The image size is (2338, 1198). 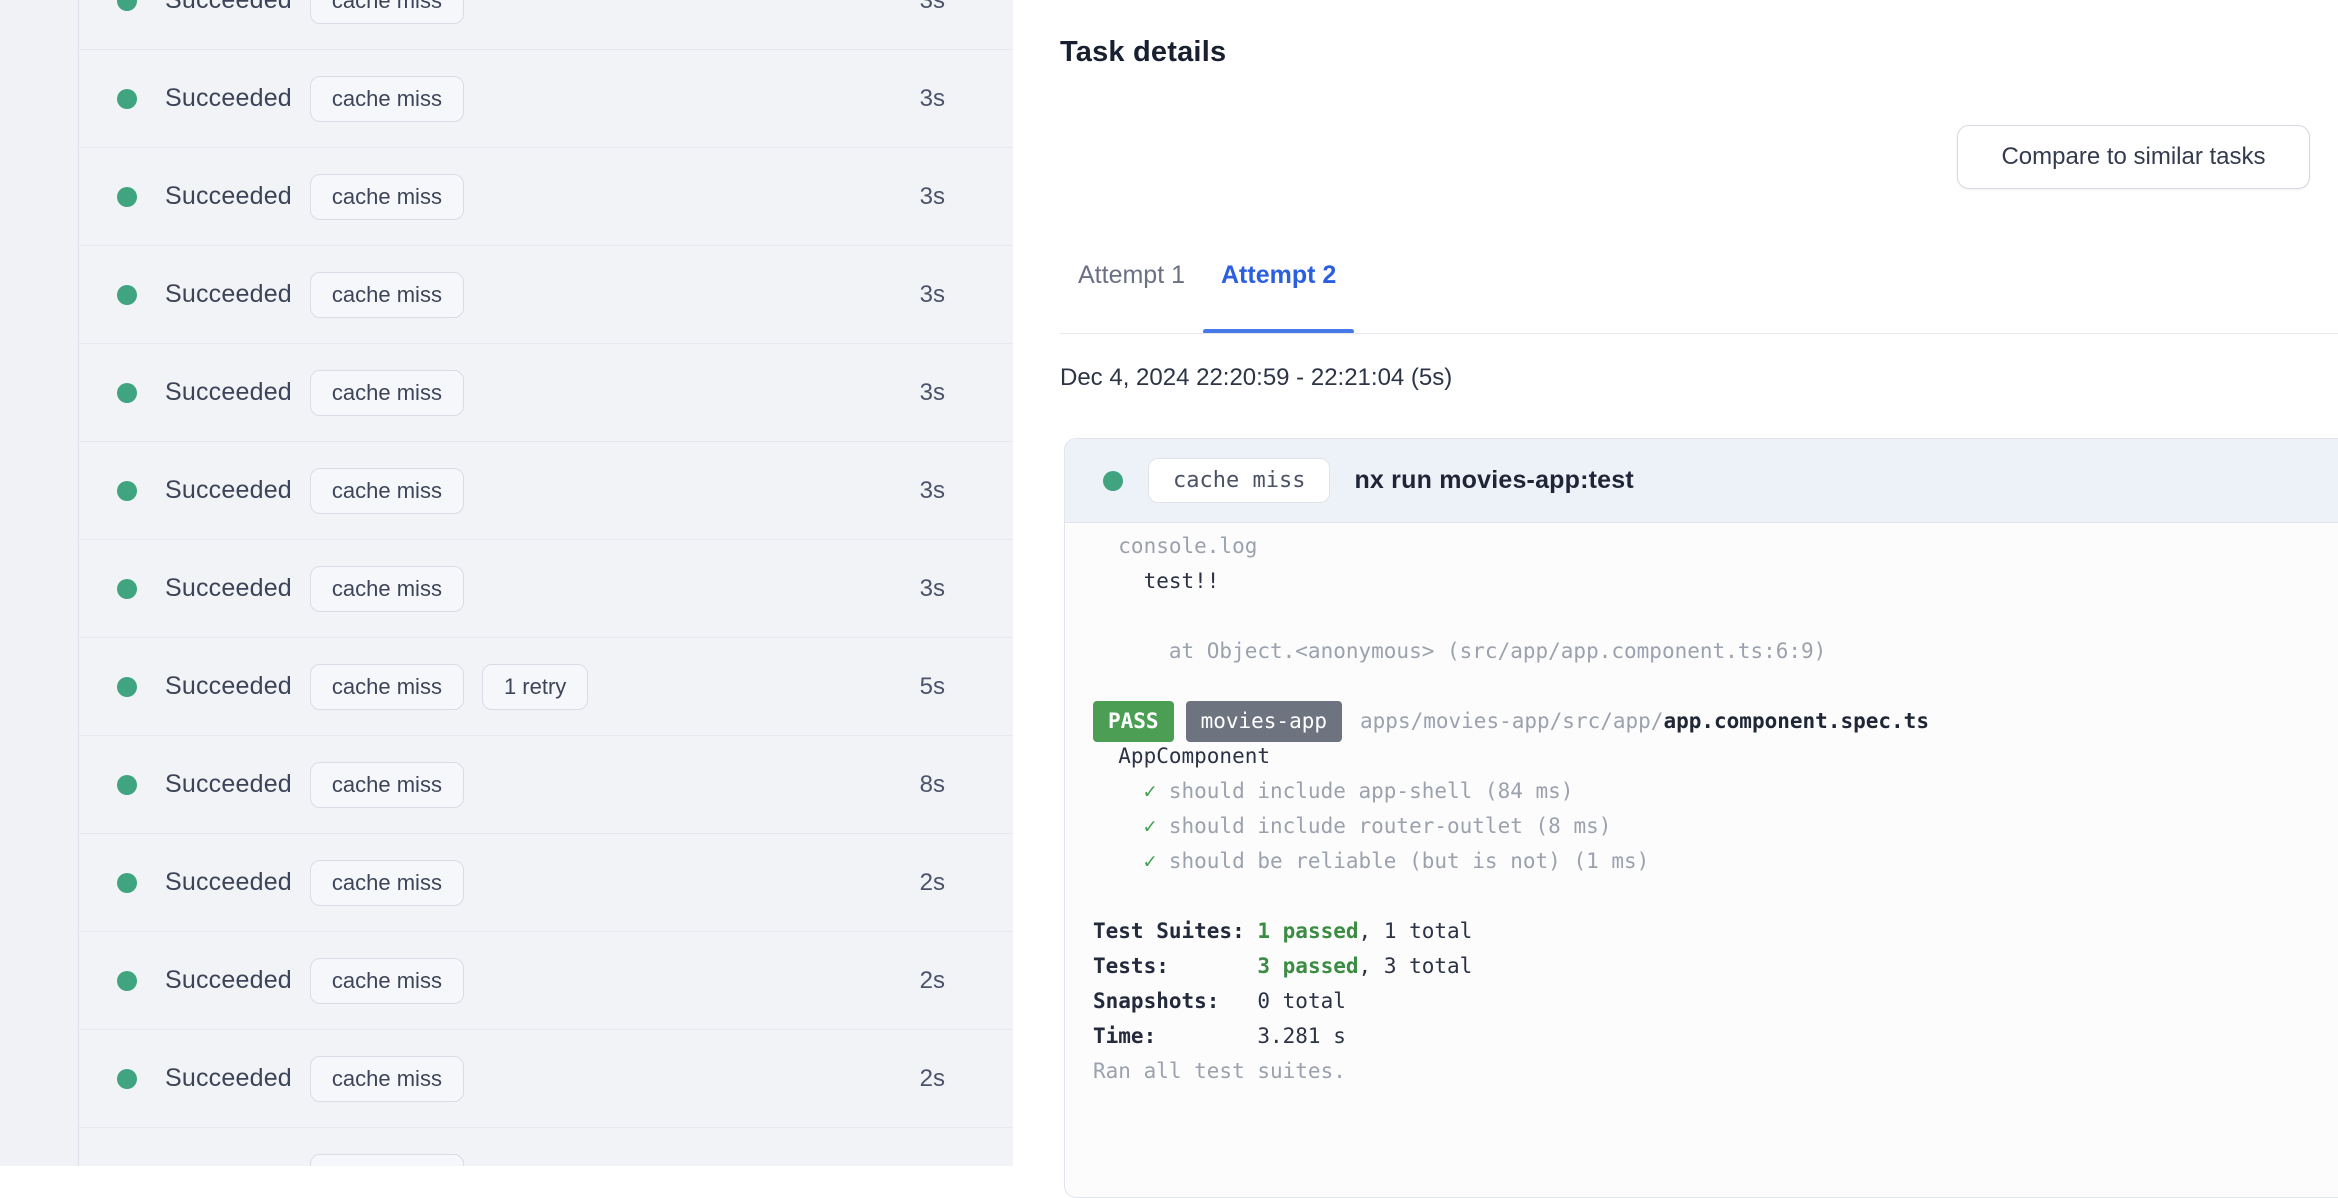 What do you see at coordinates (1133, 721) in the screenshot?
I see `pass-badge: PASS` at bounding box center [1133, 721].